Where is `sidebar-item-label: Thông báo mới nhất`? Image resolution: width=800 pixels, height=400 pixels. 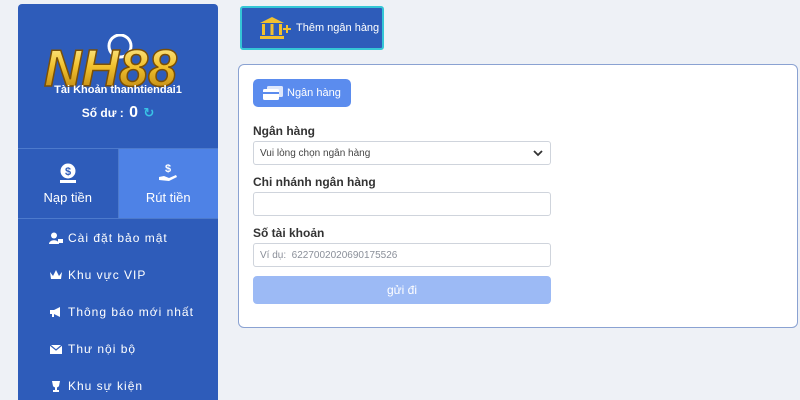
sidebar-item-label: Thông báo mới nhất is located at coordinates (131, 311).